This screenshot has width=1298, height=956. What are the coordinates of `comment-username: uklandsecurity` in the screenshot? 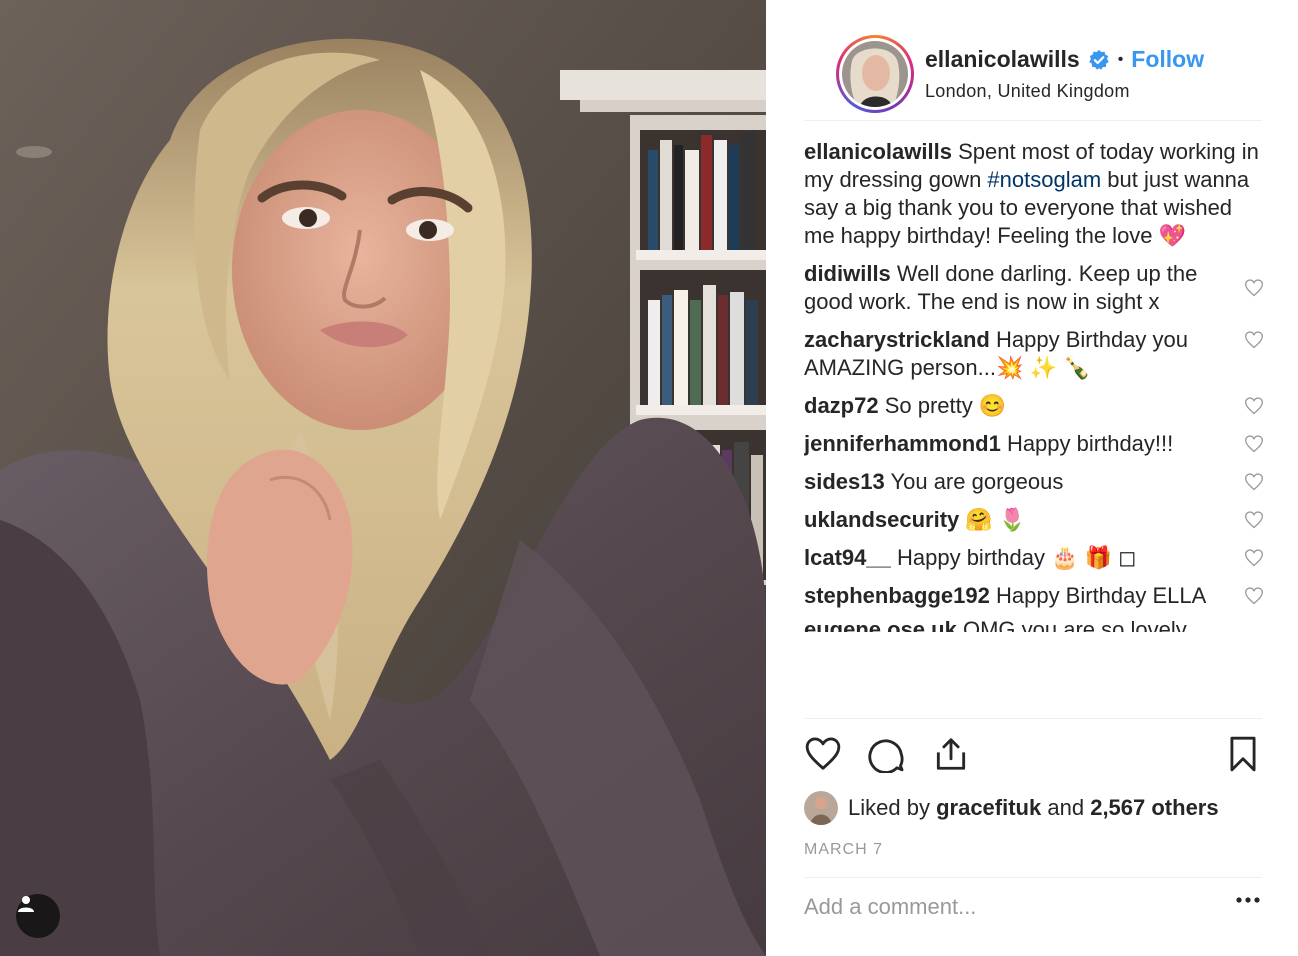 It's located at (881, 519).